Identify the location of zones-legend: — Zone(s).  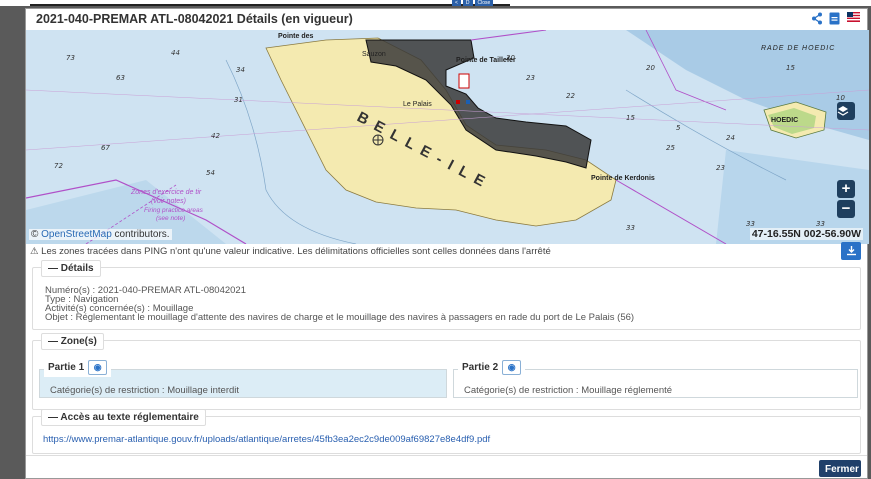
(72, 341).